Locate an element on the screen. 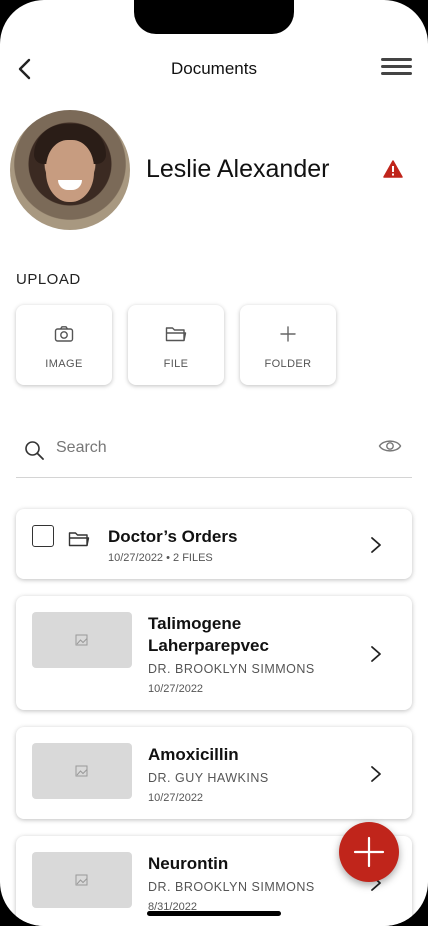  camera-icon is located at coordinates (64, 334).